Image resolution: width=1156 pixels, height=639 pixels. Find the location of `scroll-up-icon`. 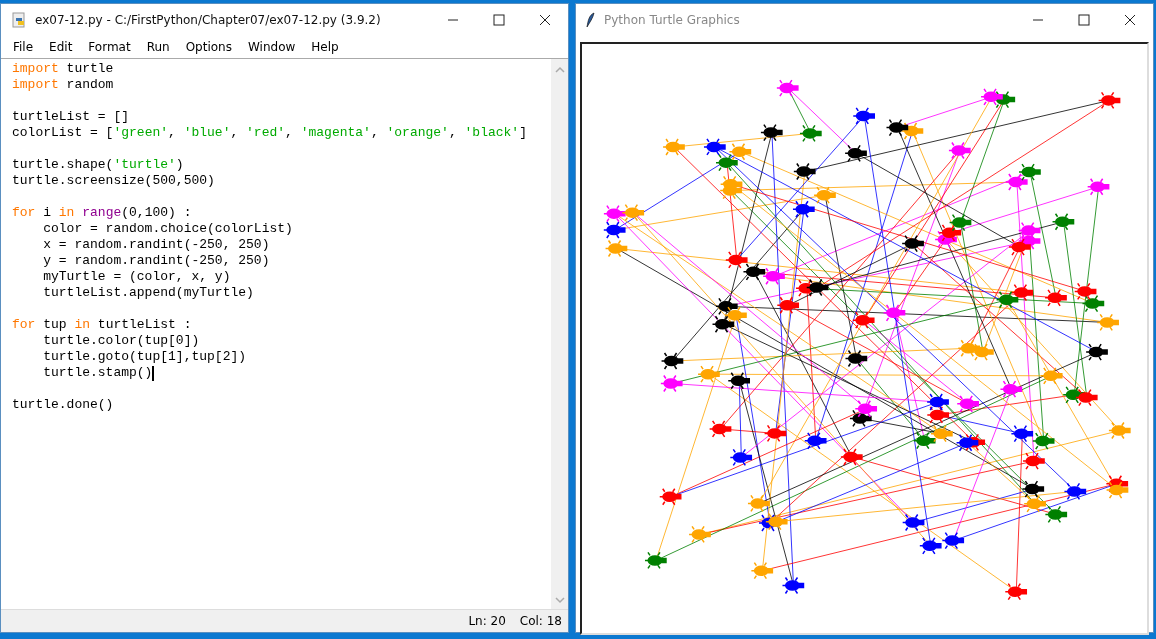

scroll-up-icon is located at coordinates (559, 70).